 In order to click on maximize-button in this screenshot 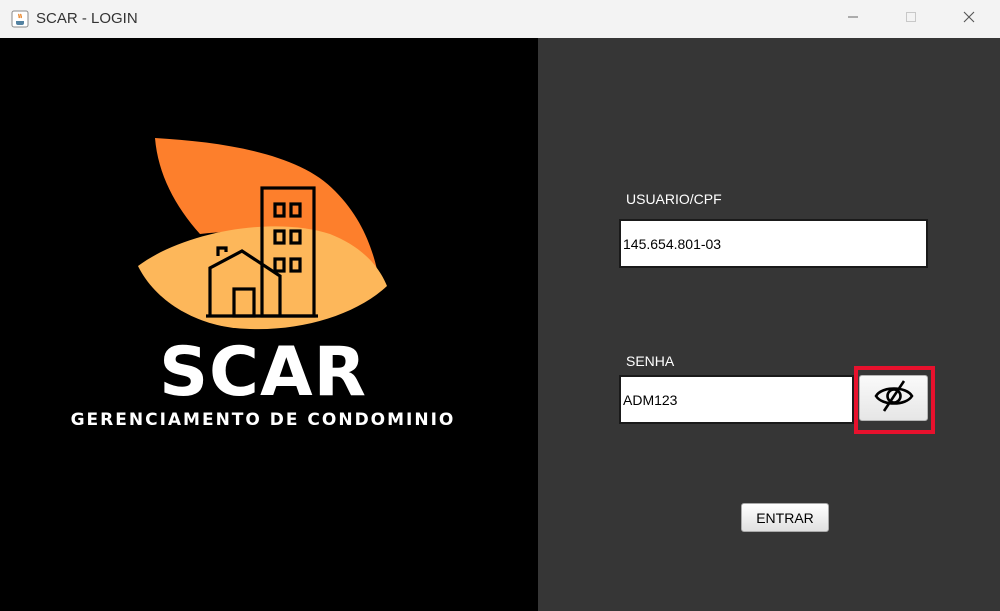, I will do `click(911, 19)`.